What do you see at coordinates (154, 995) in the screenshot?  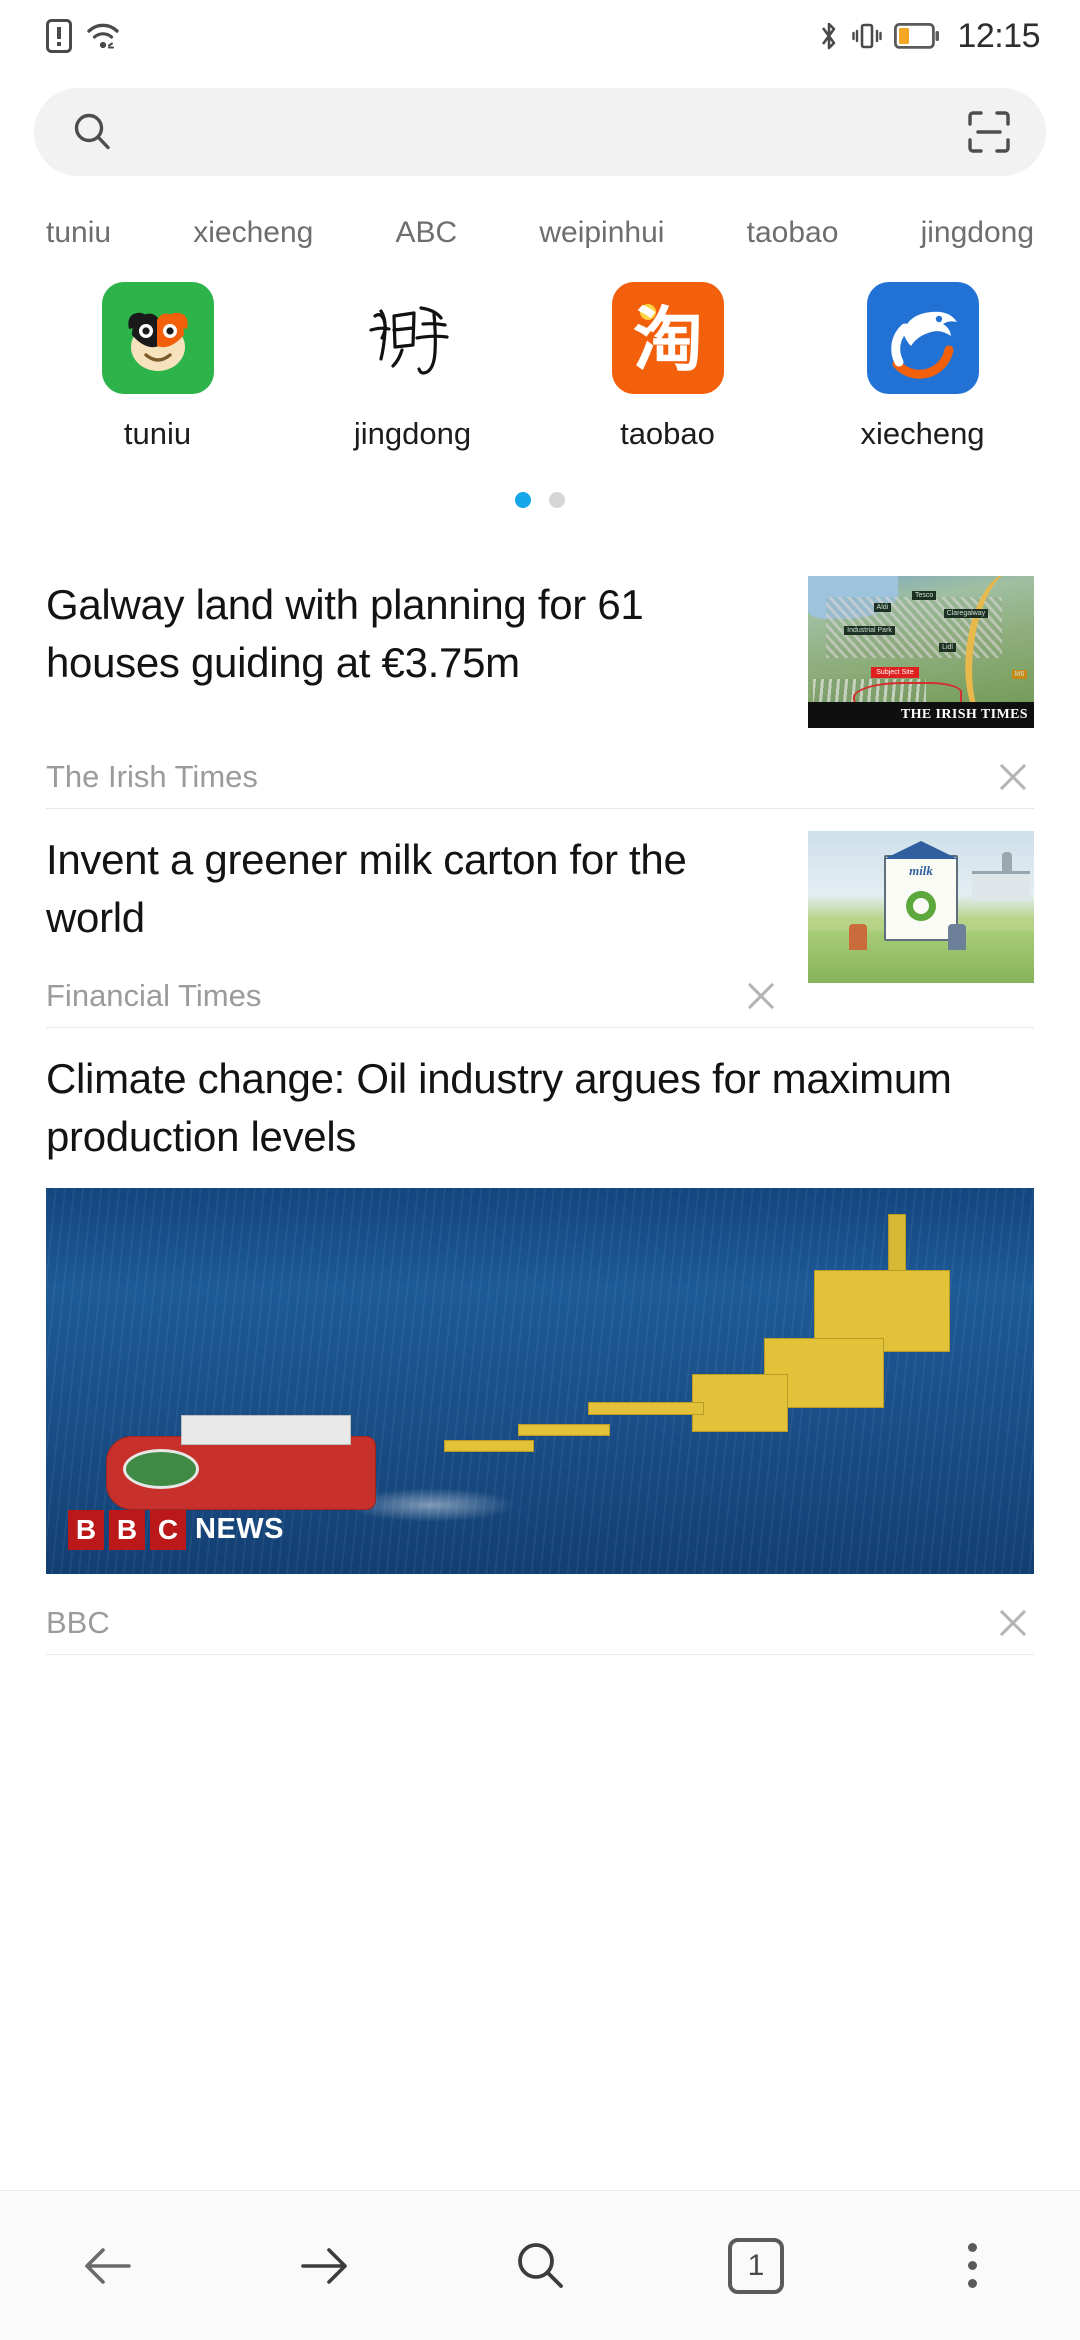 I see `news-source: Financial Times` at bounding box center [154, 995].